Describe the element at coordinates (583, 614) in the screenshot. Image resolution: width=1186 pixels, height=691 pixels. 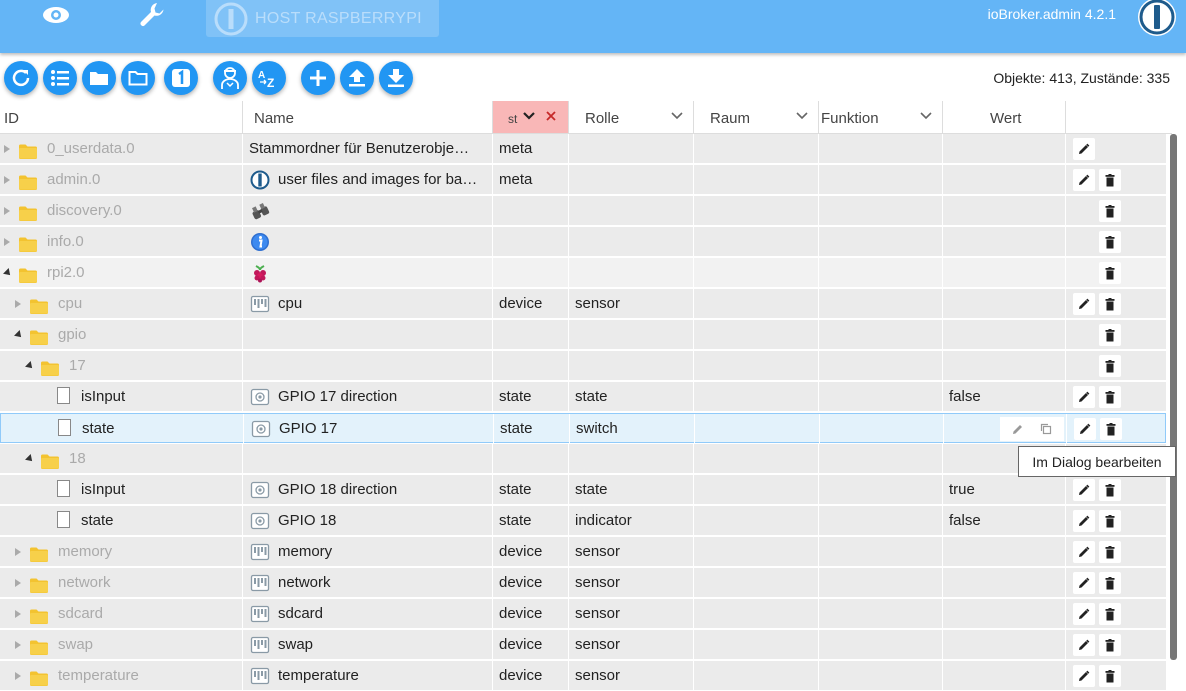
I see `table-row: sdcard sdcard device sensor` at that location.